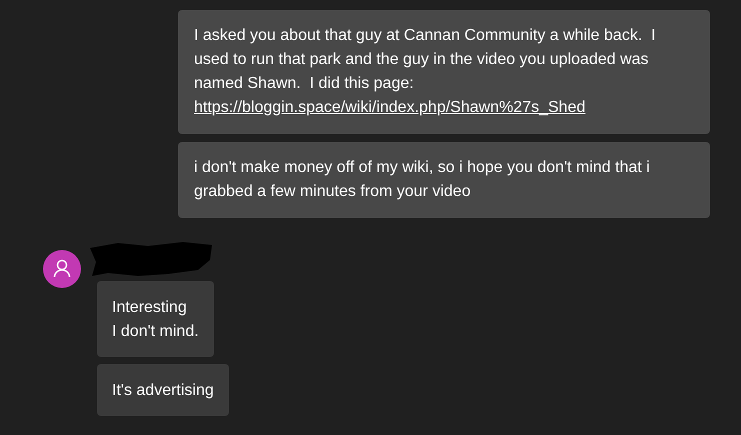  What do you see at coordinates (62, 269) in the screenshot?
I see `avatar-icon` at bounding box center [62, 269].